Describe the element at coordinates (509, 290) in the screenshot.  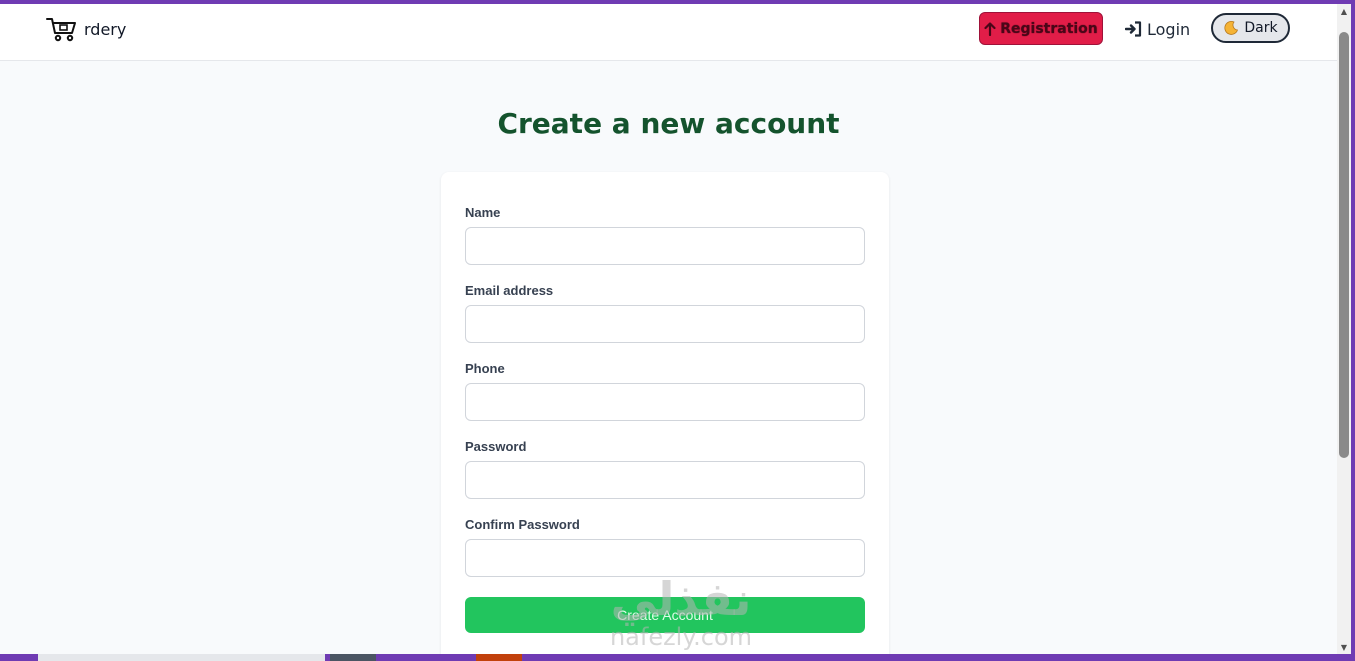
I see `email-label: Email address` at that location.